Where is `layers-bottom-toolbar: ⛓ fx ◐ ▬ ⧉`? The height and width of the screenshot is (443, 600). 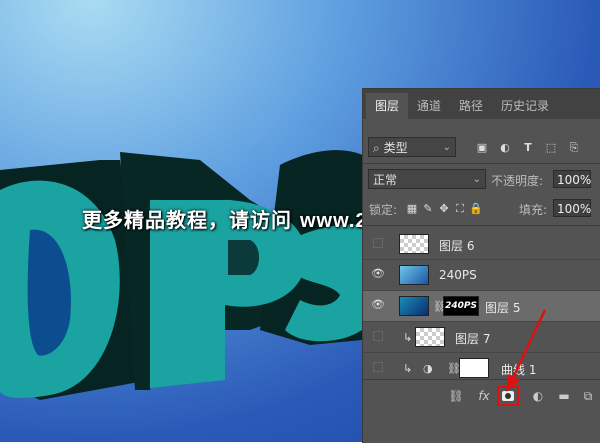 layers-bottom-toolbar: ⛓ fx ◐ ▬ ⧉ is located at coordinates (481, 396).